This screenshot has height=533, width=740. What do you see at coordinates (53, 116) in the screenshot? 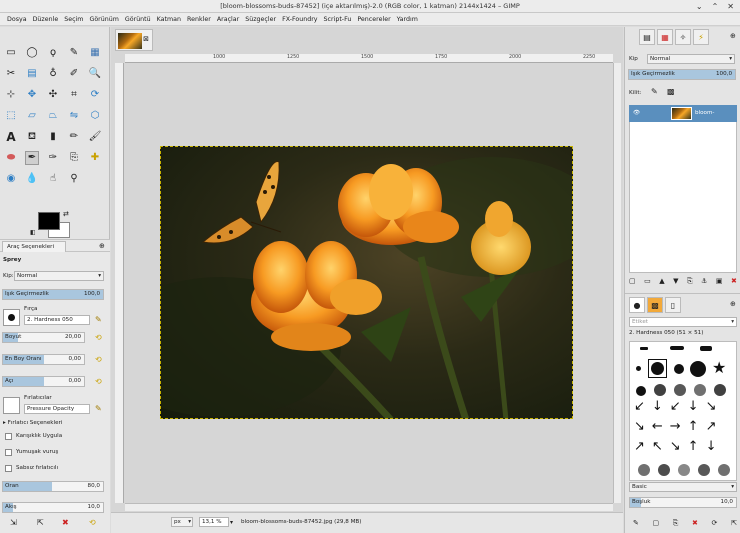
I see `perspective-icon: ⏢` at bounding box center [53, 116].